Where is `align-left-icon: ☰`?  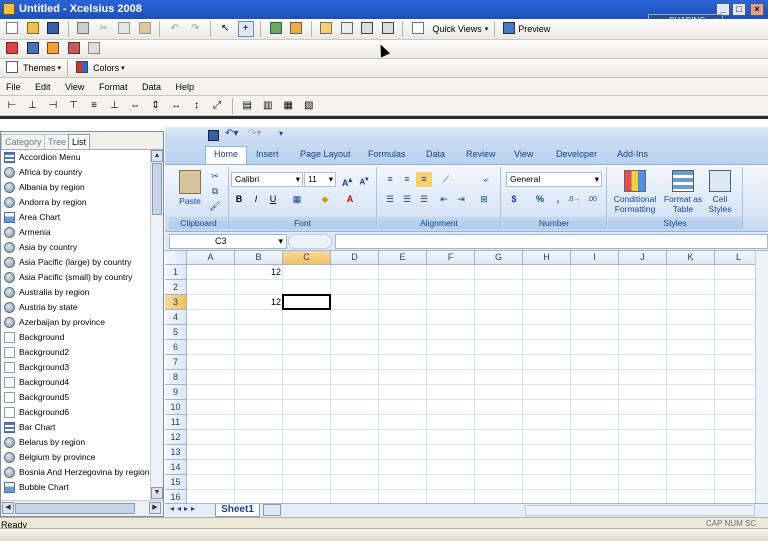 align-left-icon: ☰ is located at coordinates (390, 199).